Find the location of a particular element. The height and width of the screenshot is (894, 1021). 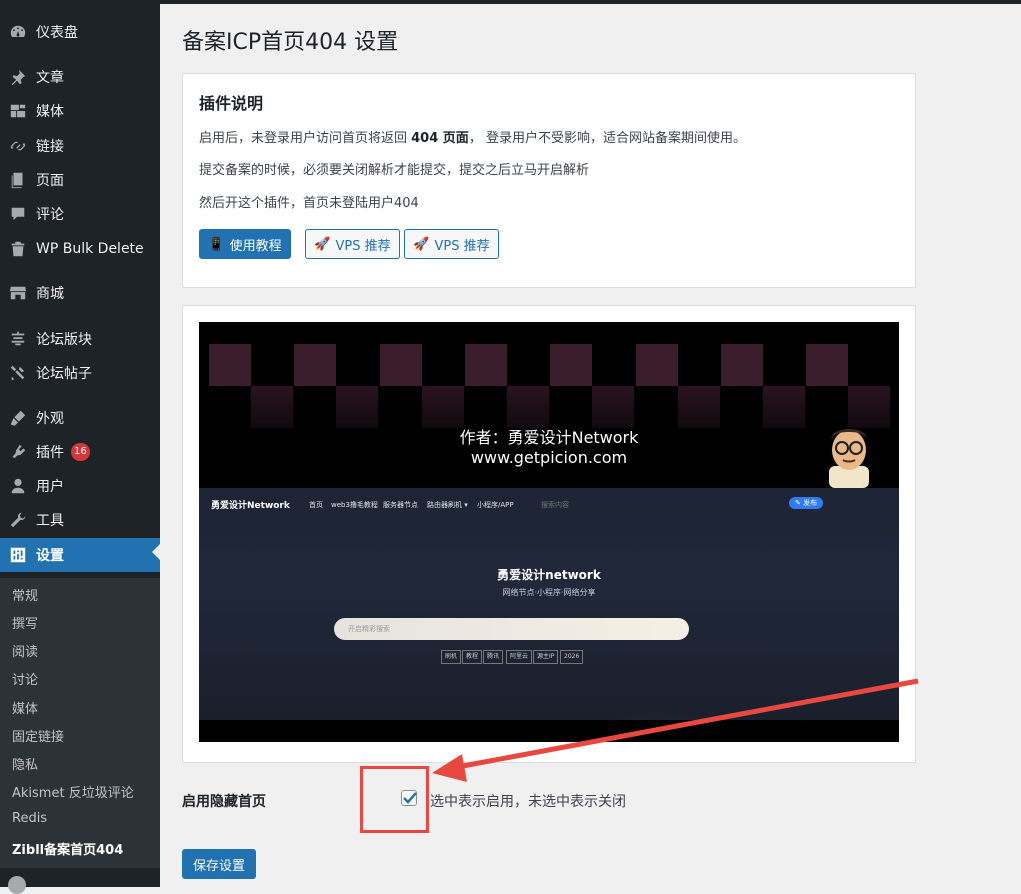

annotation-arrow-icon is located at coordinates (675, 730).